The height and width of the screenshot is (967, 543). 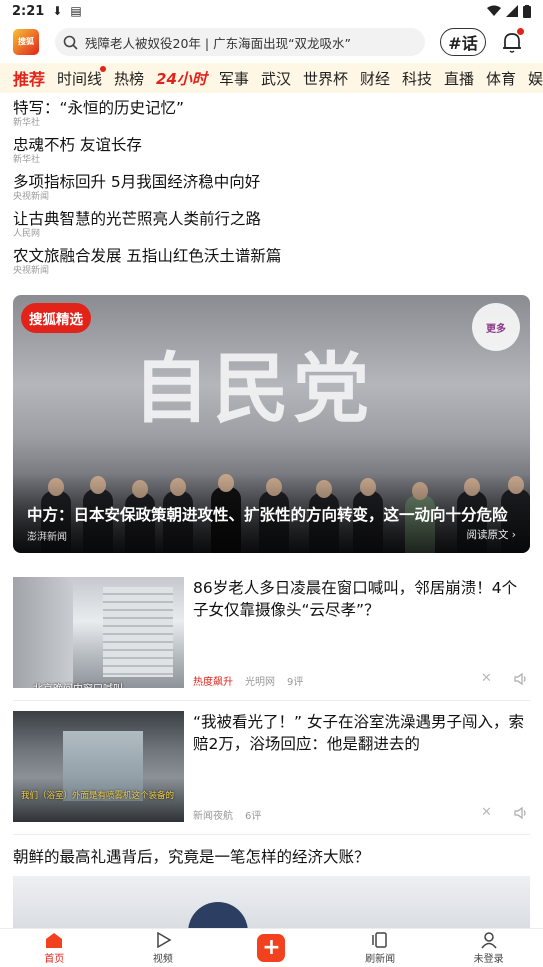 I want to click on feature-source: 澎湃新闻, so click(x=47, y=537).